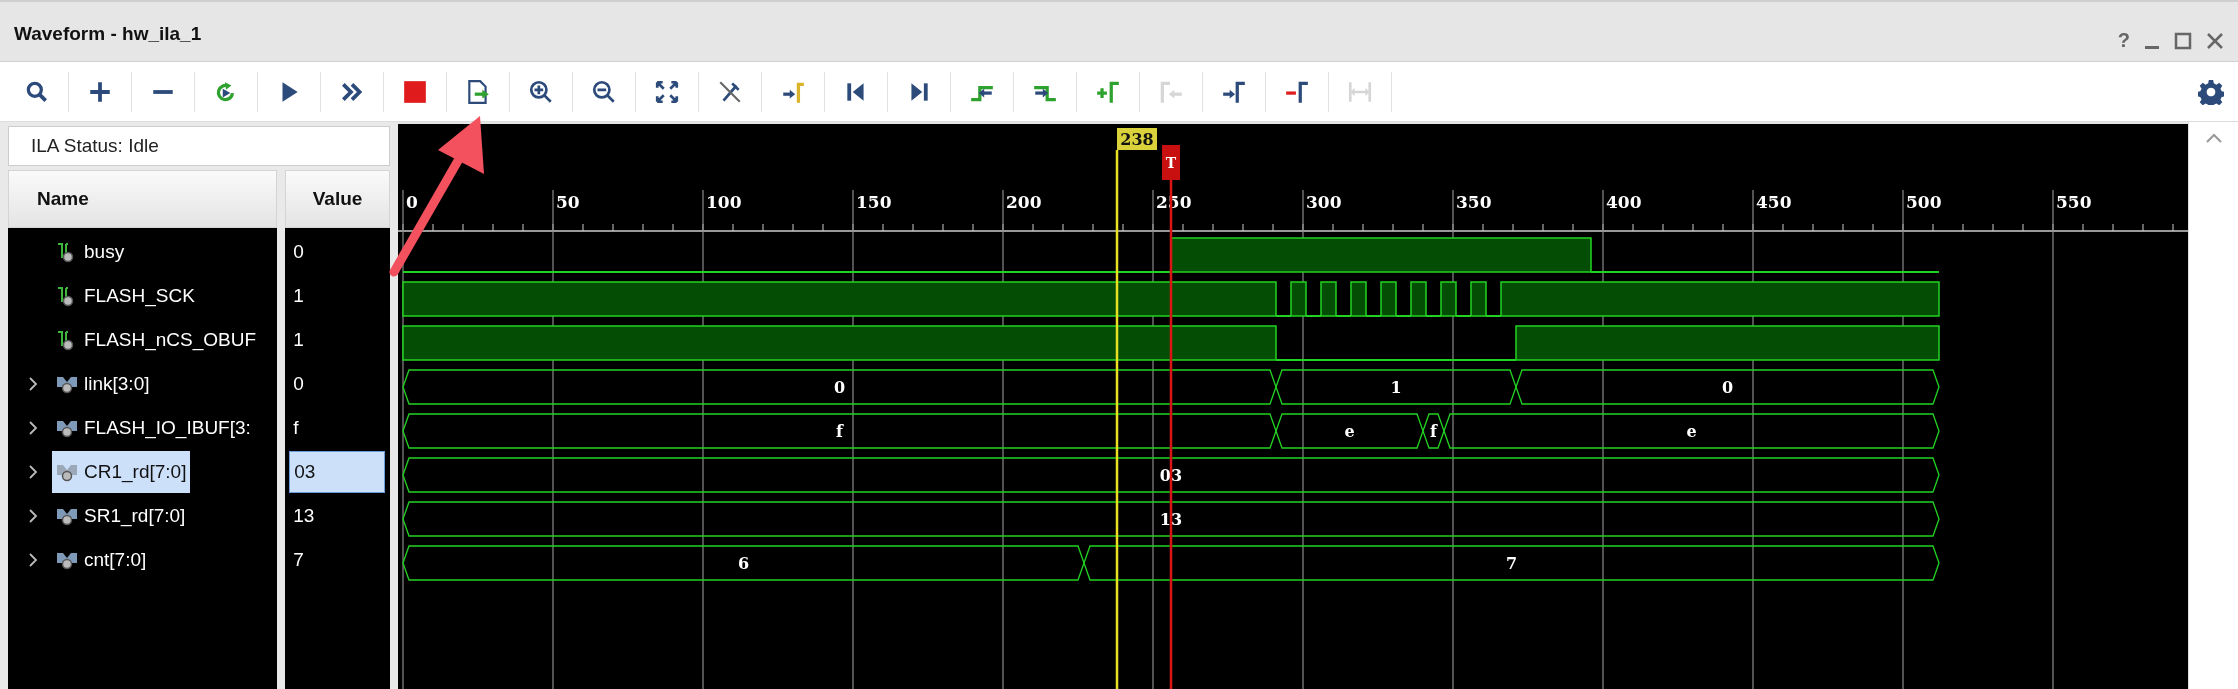 This screenshot has width=2238, height=689. What do you see at coordinates (1924, 202) in the screenshot?
I see `time-tick-label: 500` at bounding box center [1924, 202].